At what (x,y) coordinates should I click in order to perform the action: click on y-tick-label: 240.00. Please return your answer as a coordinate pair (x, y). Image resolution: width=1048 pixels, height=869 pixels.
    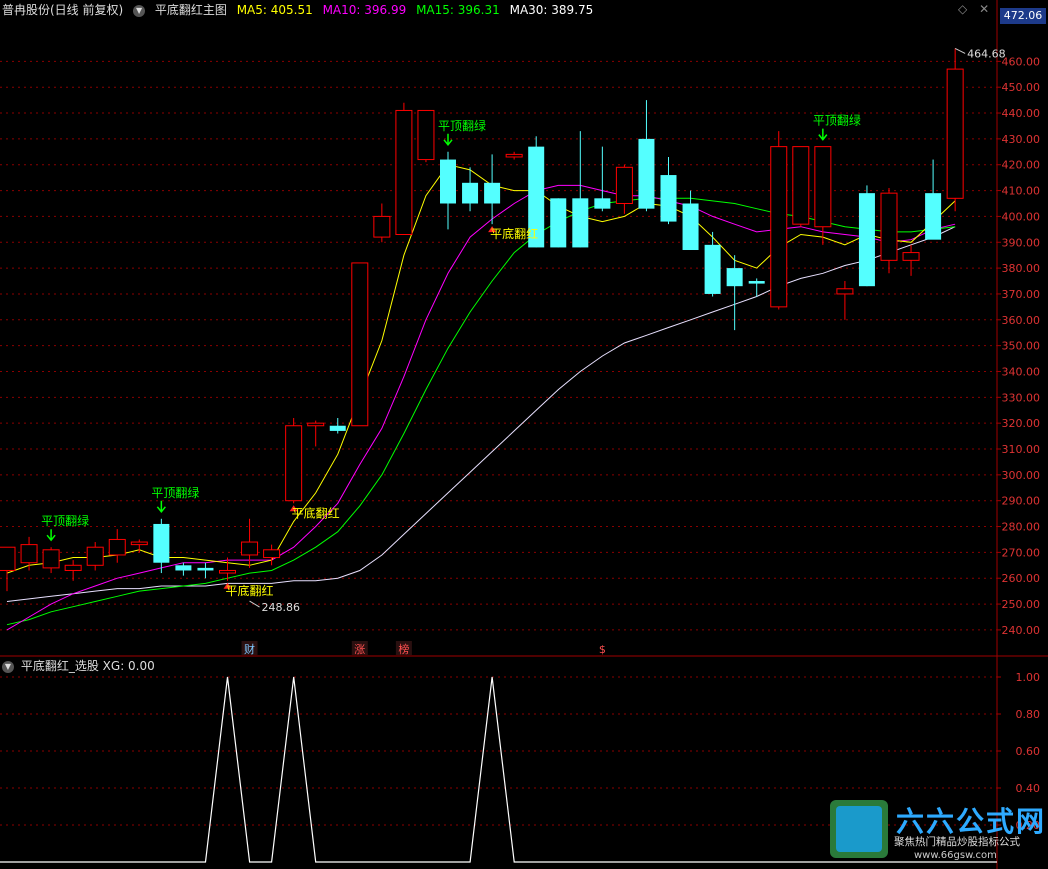
    Looking at the image, I should click on (1021, 630).